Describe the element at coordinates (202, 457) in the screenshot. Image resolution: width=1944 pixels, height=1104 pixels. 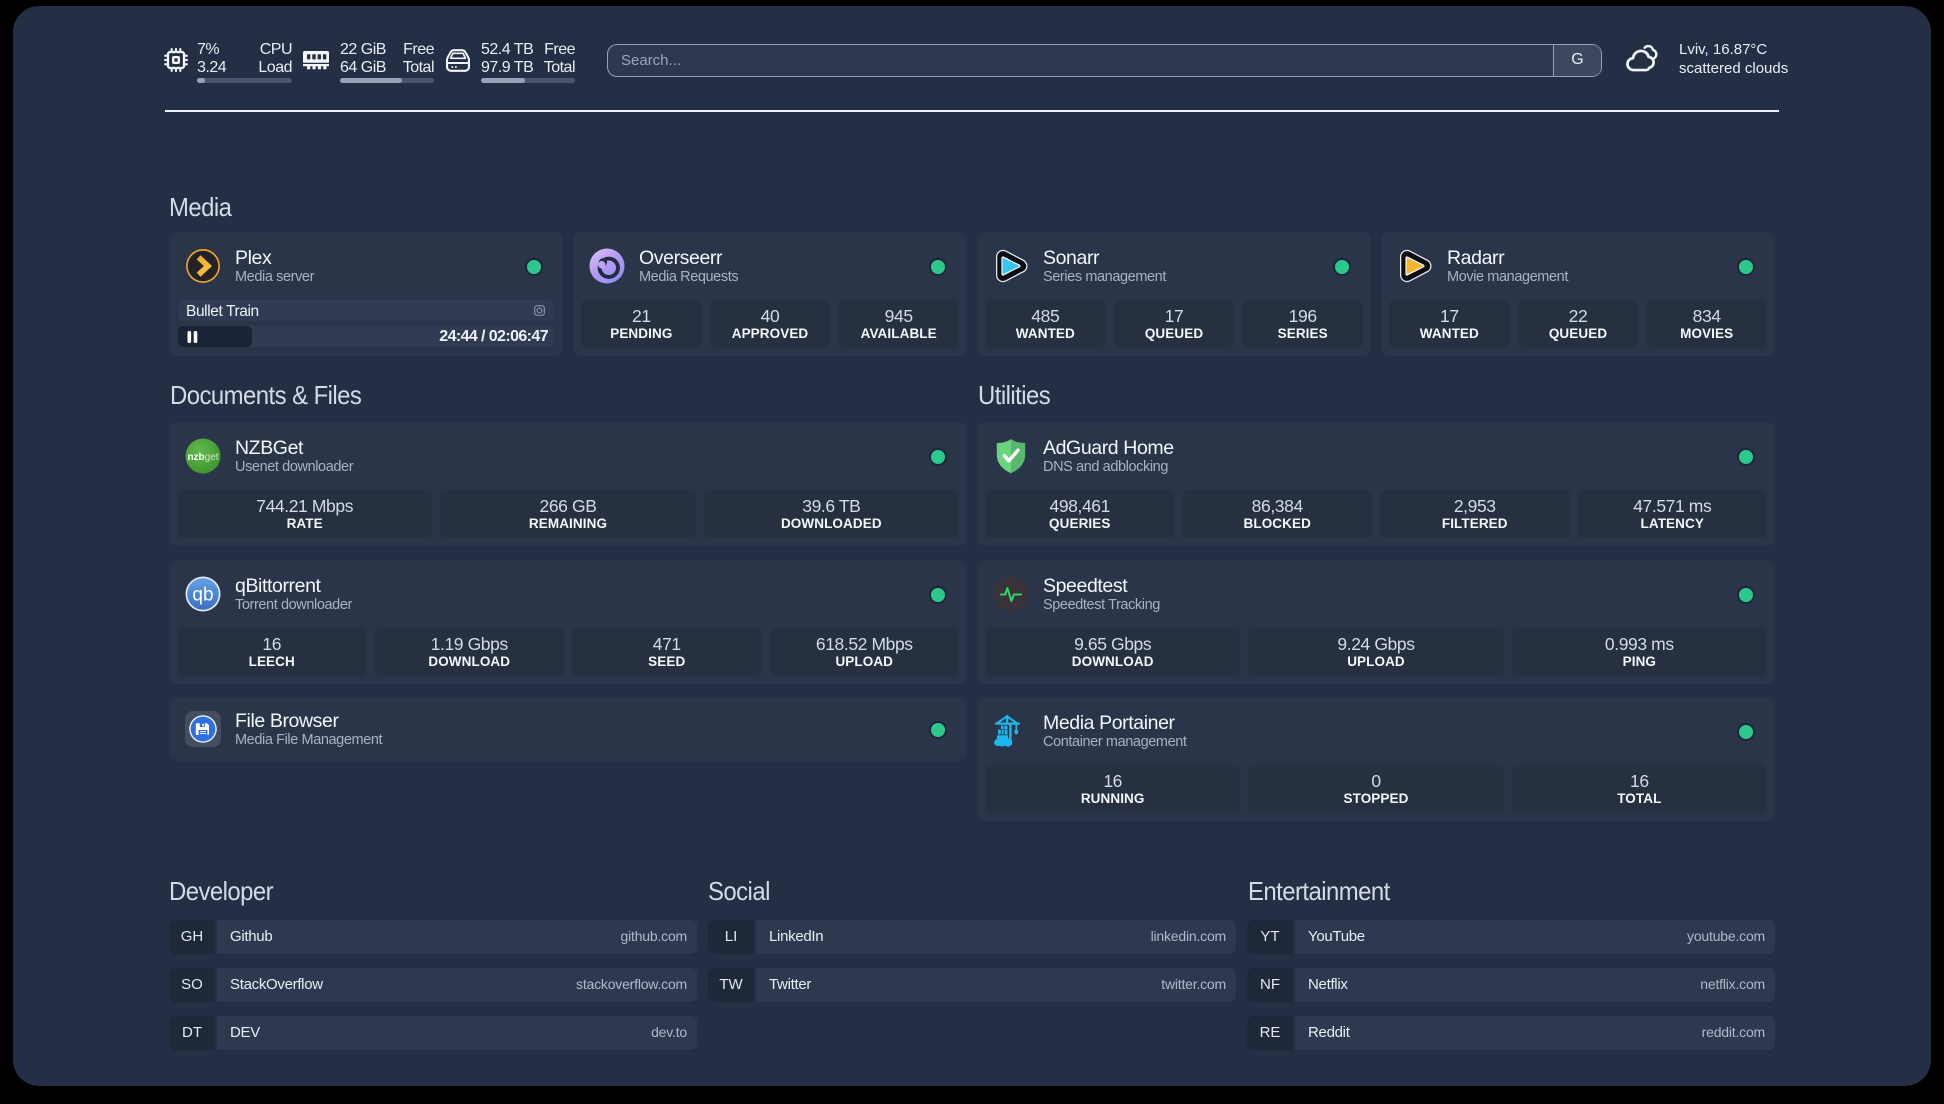
I see `svg-text: nzbget` at that location.